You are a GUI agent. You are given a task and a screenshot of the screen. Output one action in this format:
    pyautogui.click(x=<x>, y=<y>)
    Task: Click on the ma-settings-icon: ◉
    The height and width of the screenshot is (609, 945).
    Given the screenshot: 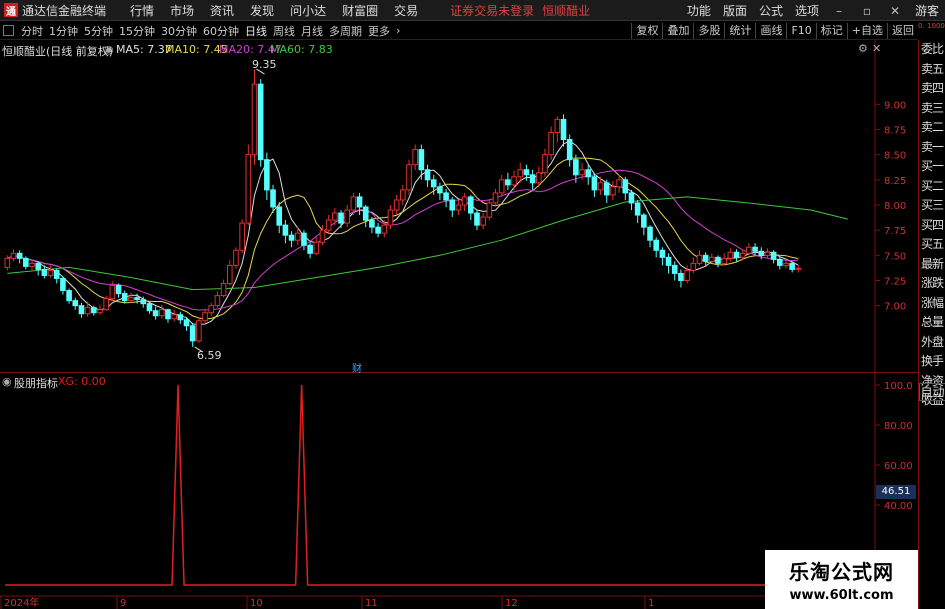 What is the action you would take?
    pyautogui.click(x=109, y=49)
    